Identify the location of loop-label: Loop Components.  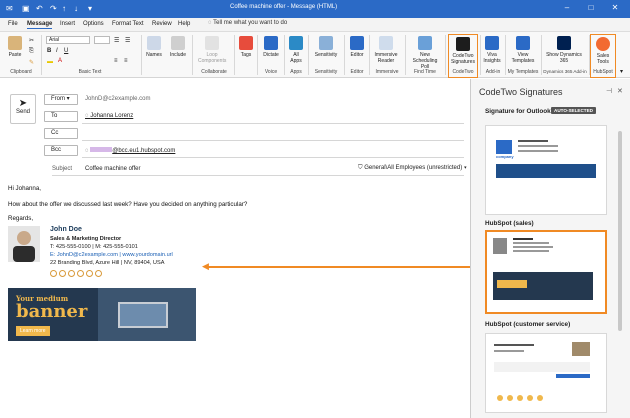
(212, 58).